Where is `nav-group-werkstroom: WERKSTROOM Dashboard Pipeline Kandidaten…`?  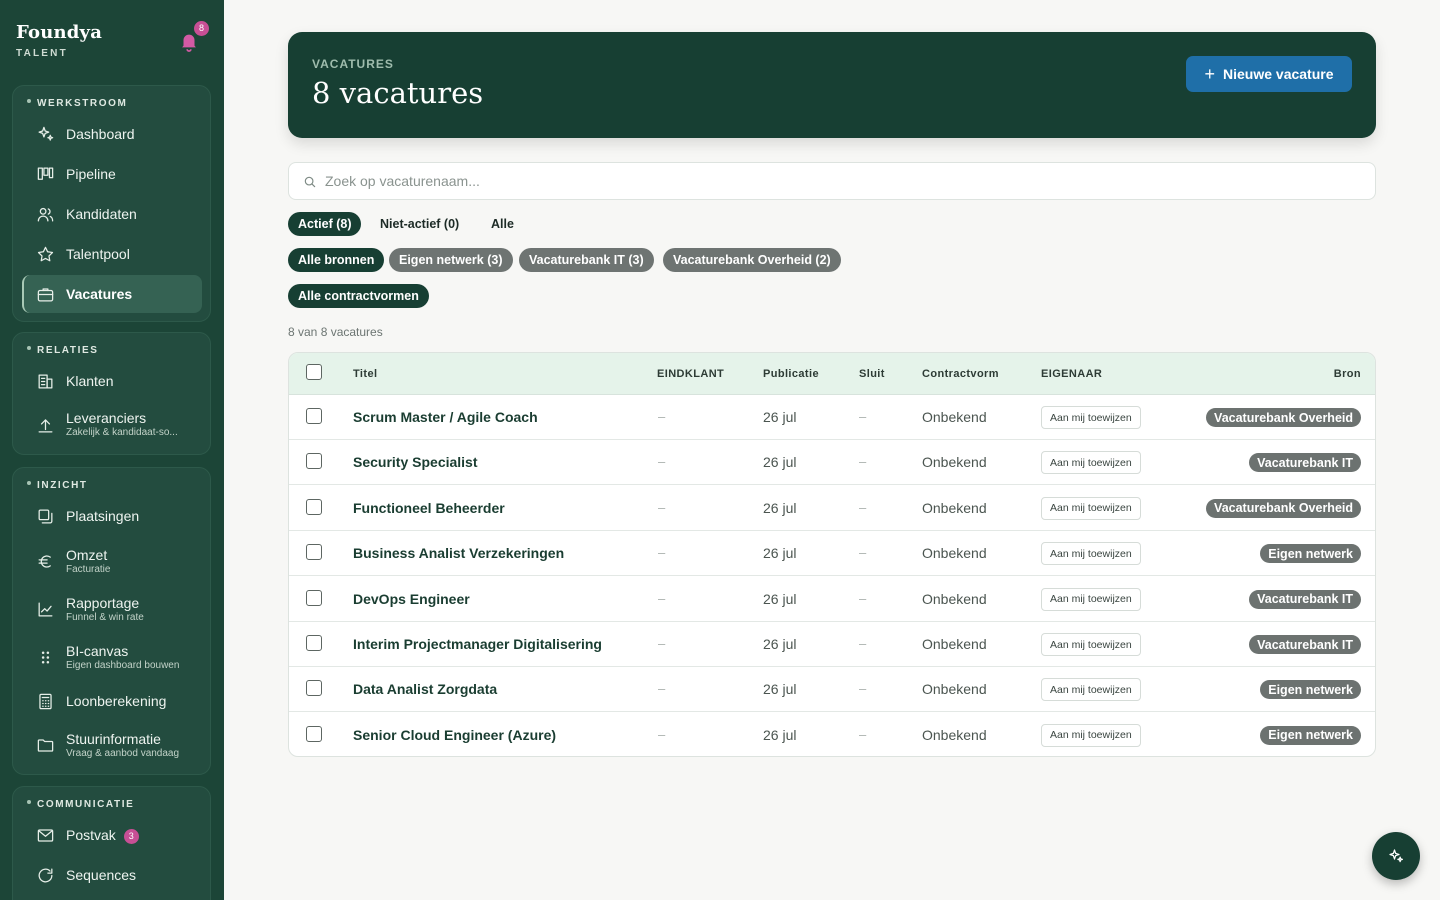
nav-group-werkstroom: WERKSTROOM Dashboard Pipeline Kandidaten… is located at coordinates (111, 203).